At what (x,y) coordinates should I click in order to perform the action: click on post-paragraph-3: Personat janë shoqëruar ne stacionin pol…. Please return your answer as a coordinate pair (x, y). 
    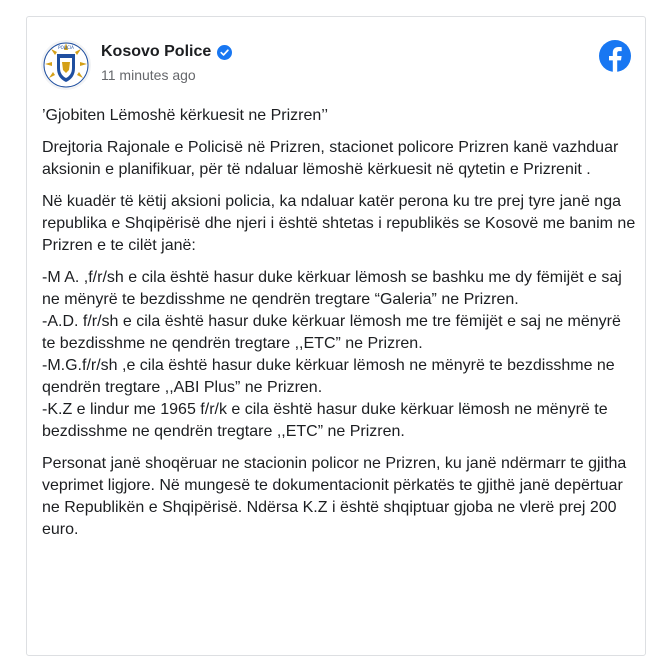
    Looking at the image, I should click on (334, 496).